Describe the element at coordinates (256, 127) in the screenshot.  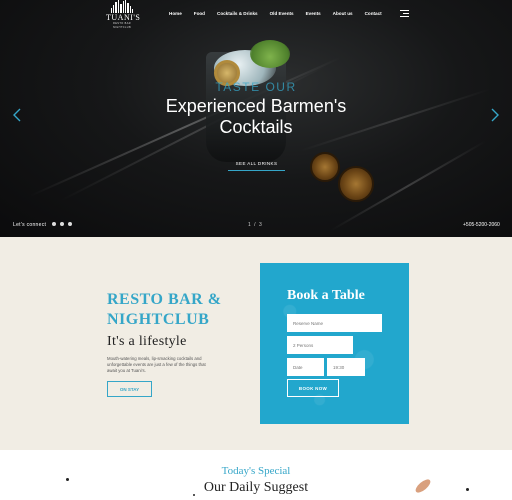
I see `hero-title-line2: Cocktails` at that location.